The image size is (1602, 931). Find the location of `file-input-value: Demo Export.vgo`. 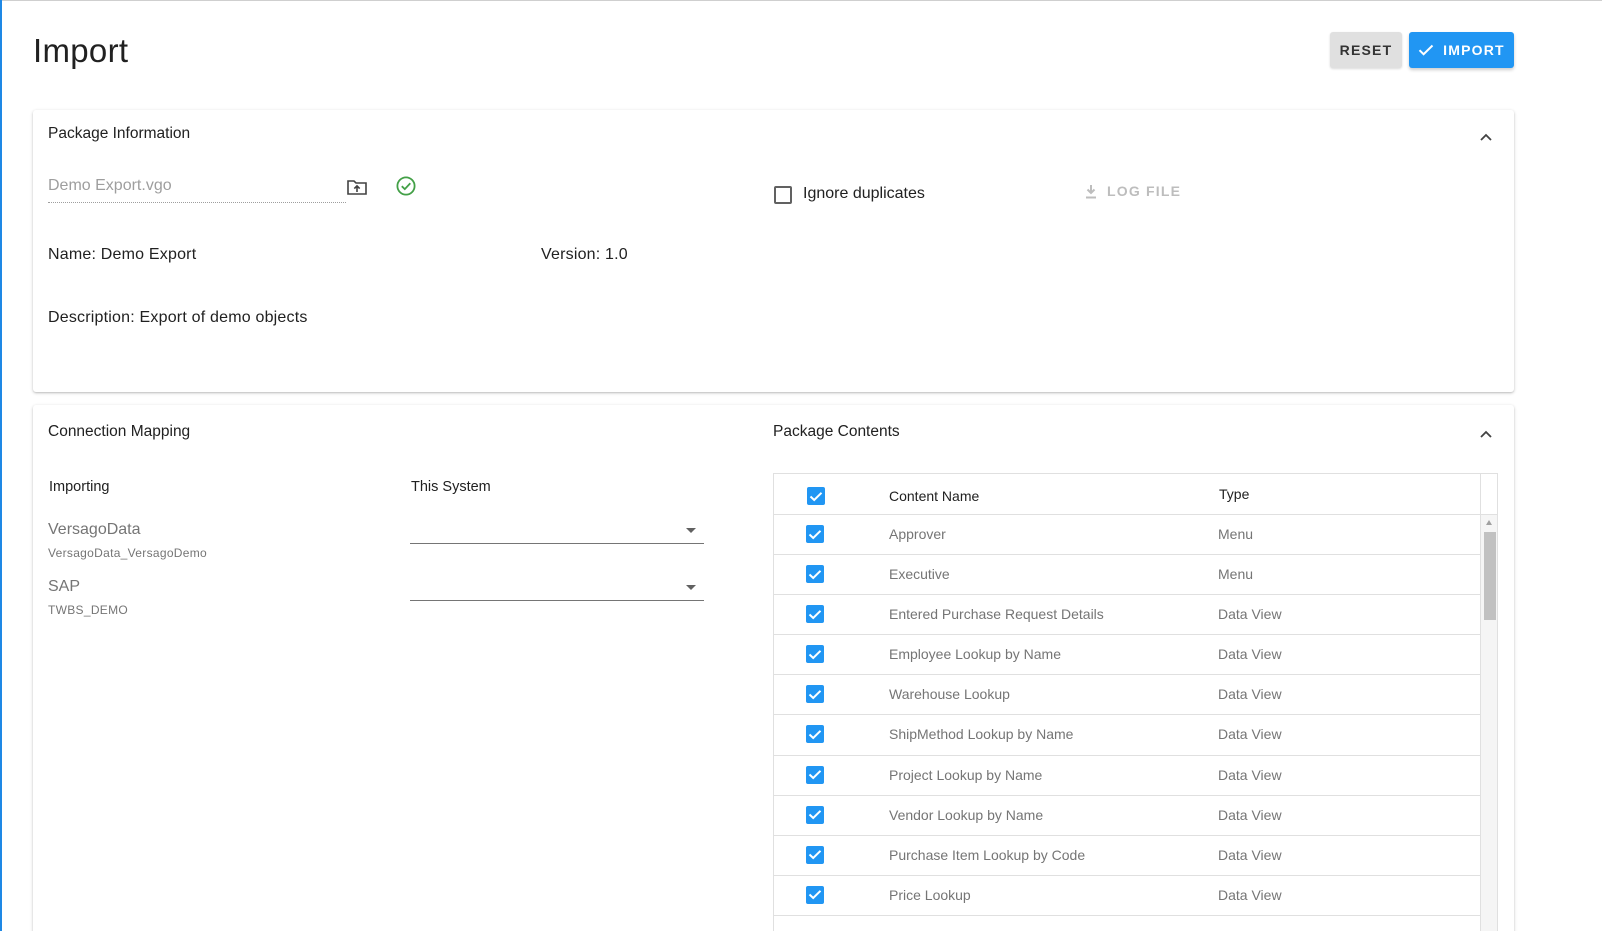

file-input-value: Demo Export.vgo is located at coordinates (110, 185).